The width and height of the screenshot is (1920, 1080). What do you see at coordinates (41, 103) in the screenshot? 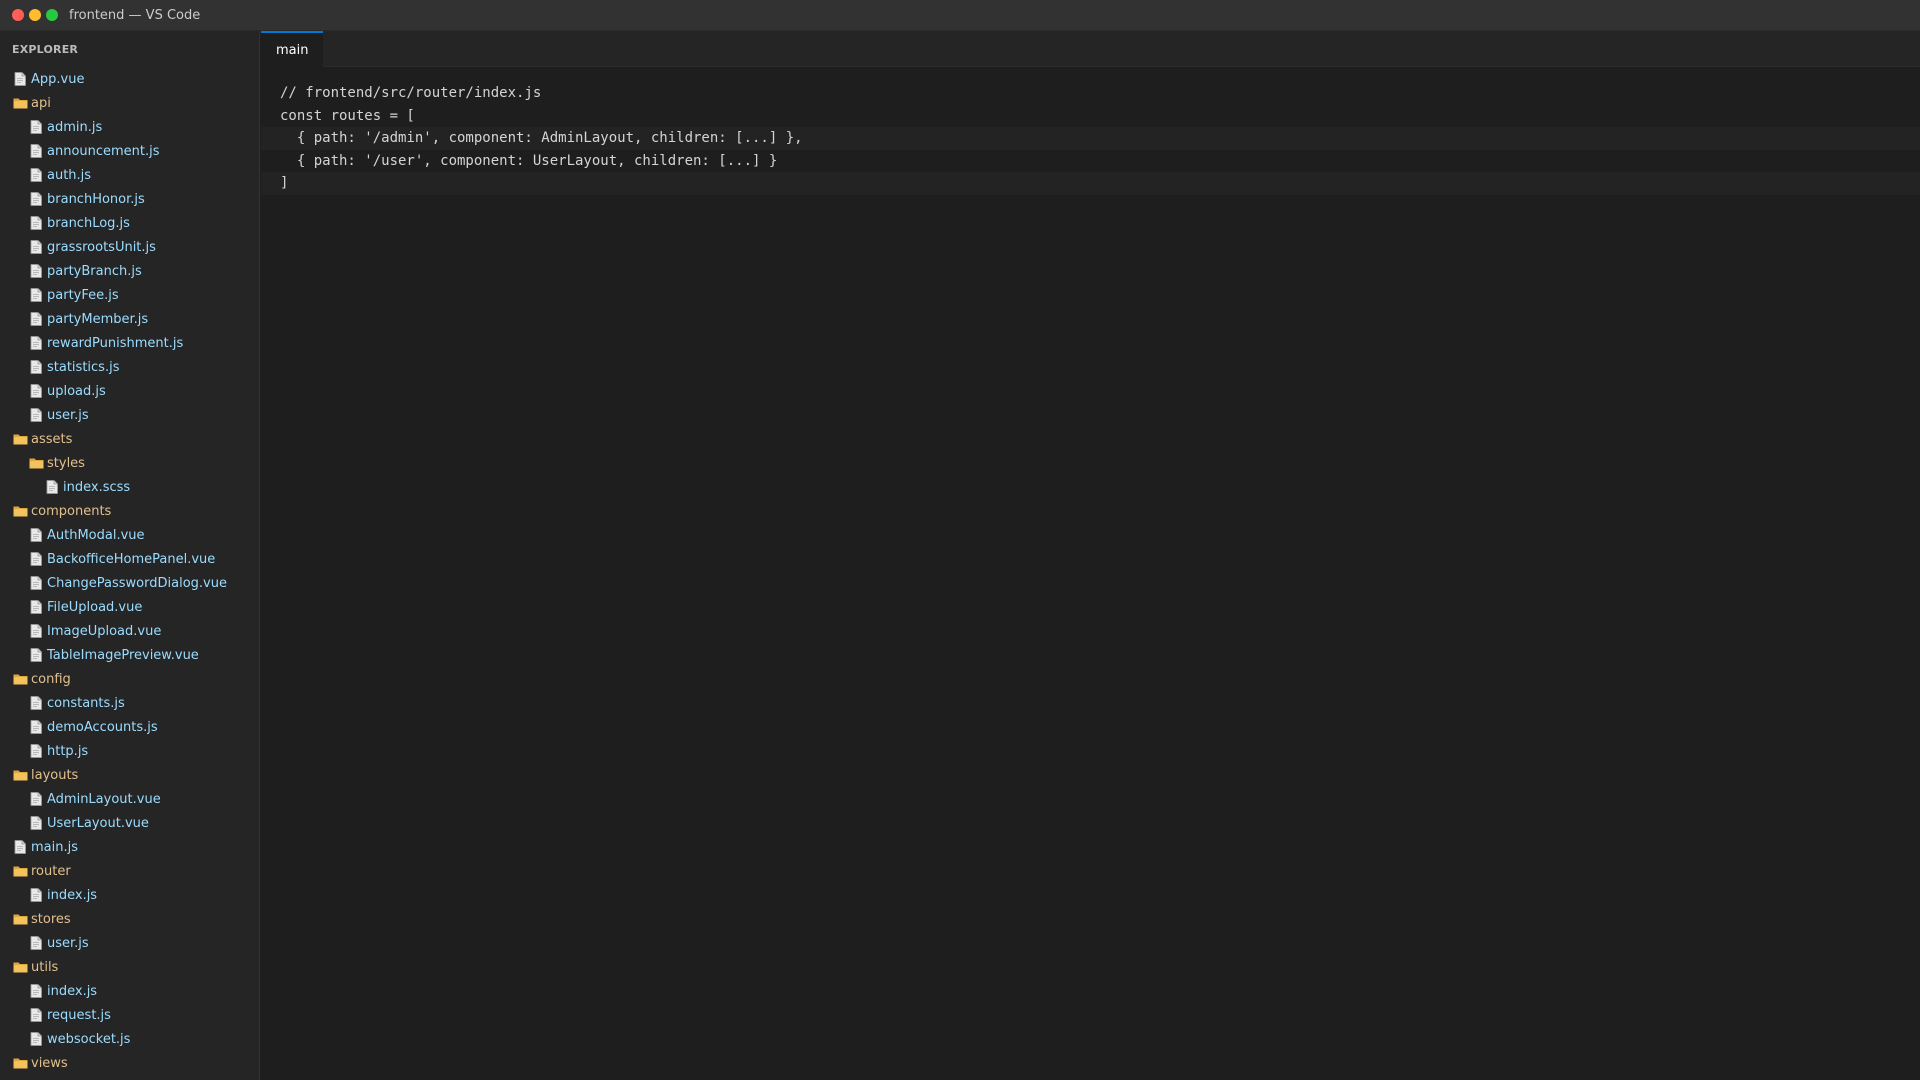
I see `tree-item-label: api` at bounding box center [41, 103].